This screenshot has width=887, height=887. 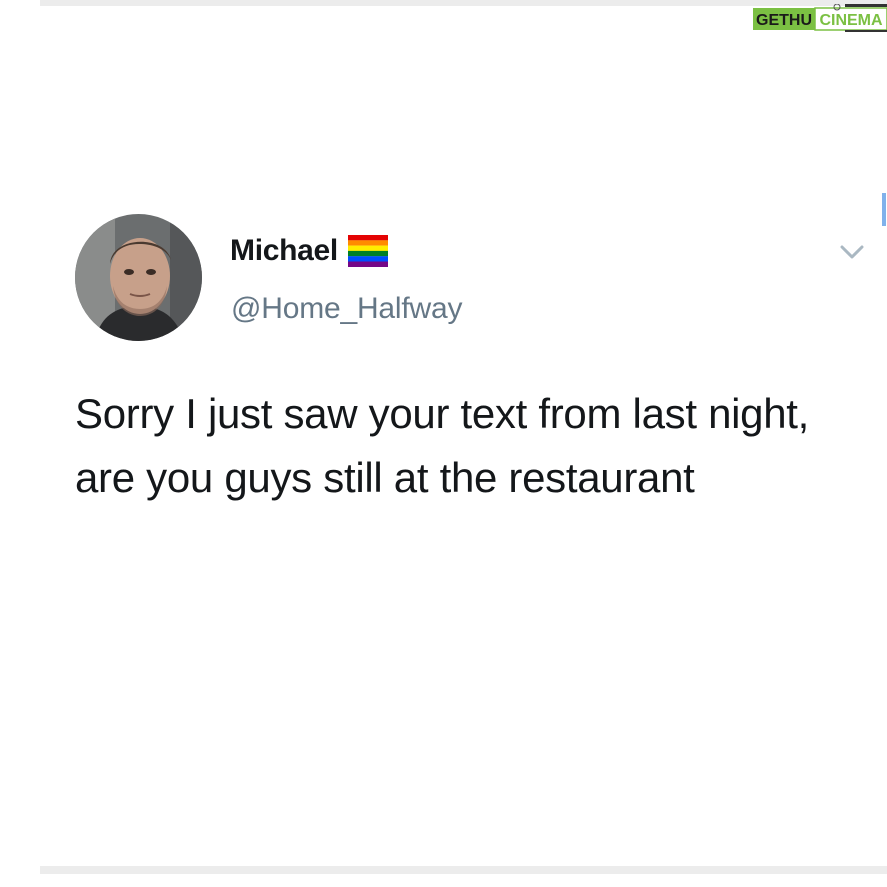 What do you see at coordinates (138, 277) in the screenshot?
I see `avatar` at bounding box center [138, 277].